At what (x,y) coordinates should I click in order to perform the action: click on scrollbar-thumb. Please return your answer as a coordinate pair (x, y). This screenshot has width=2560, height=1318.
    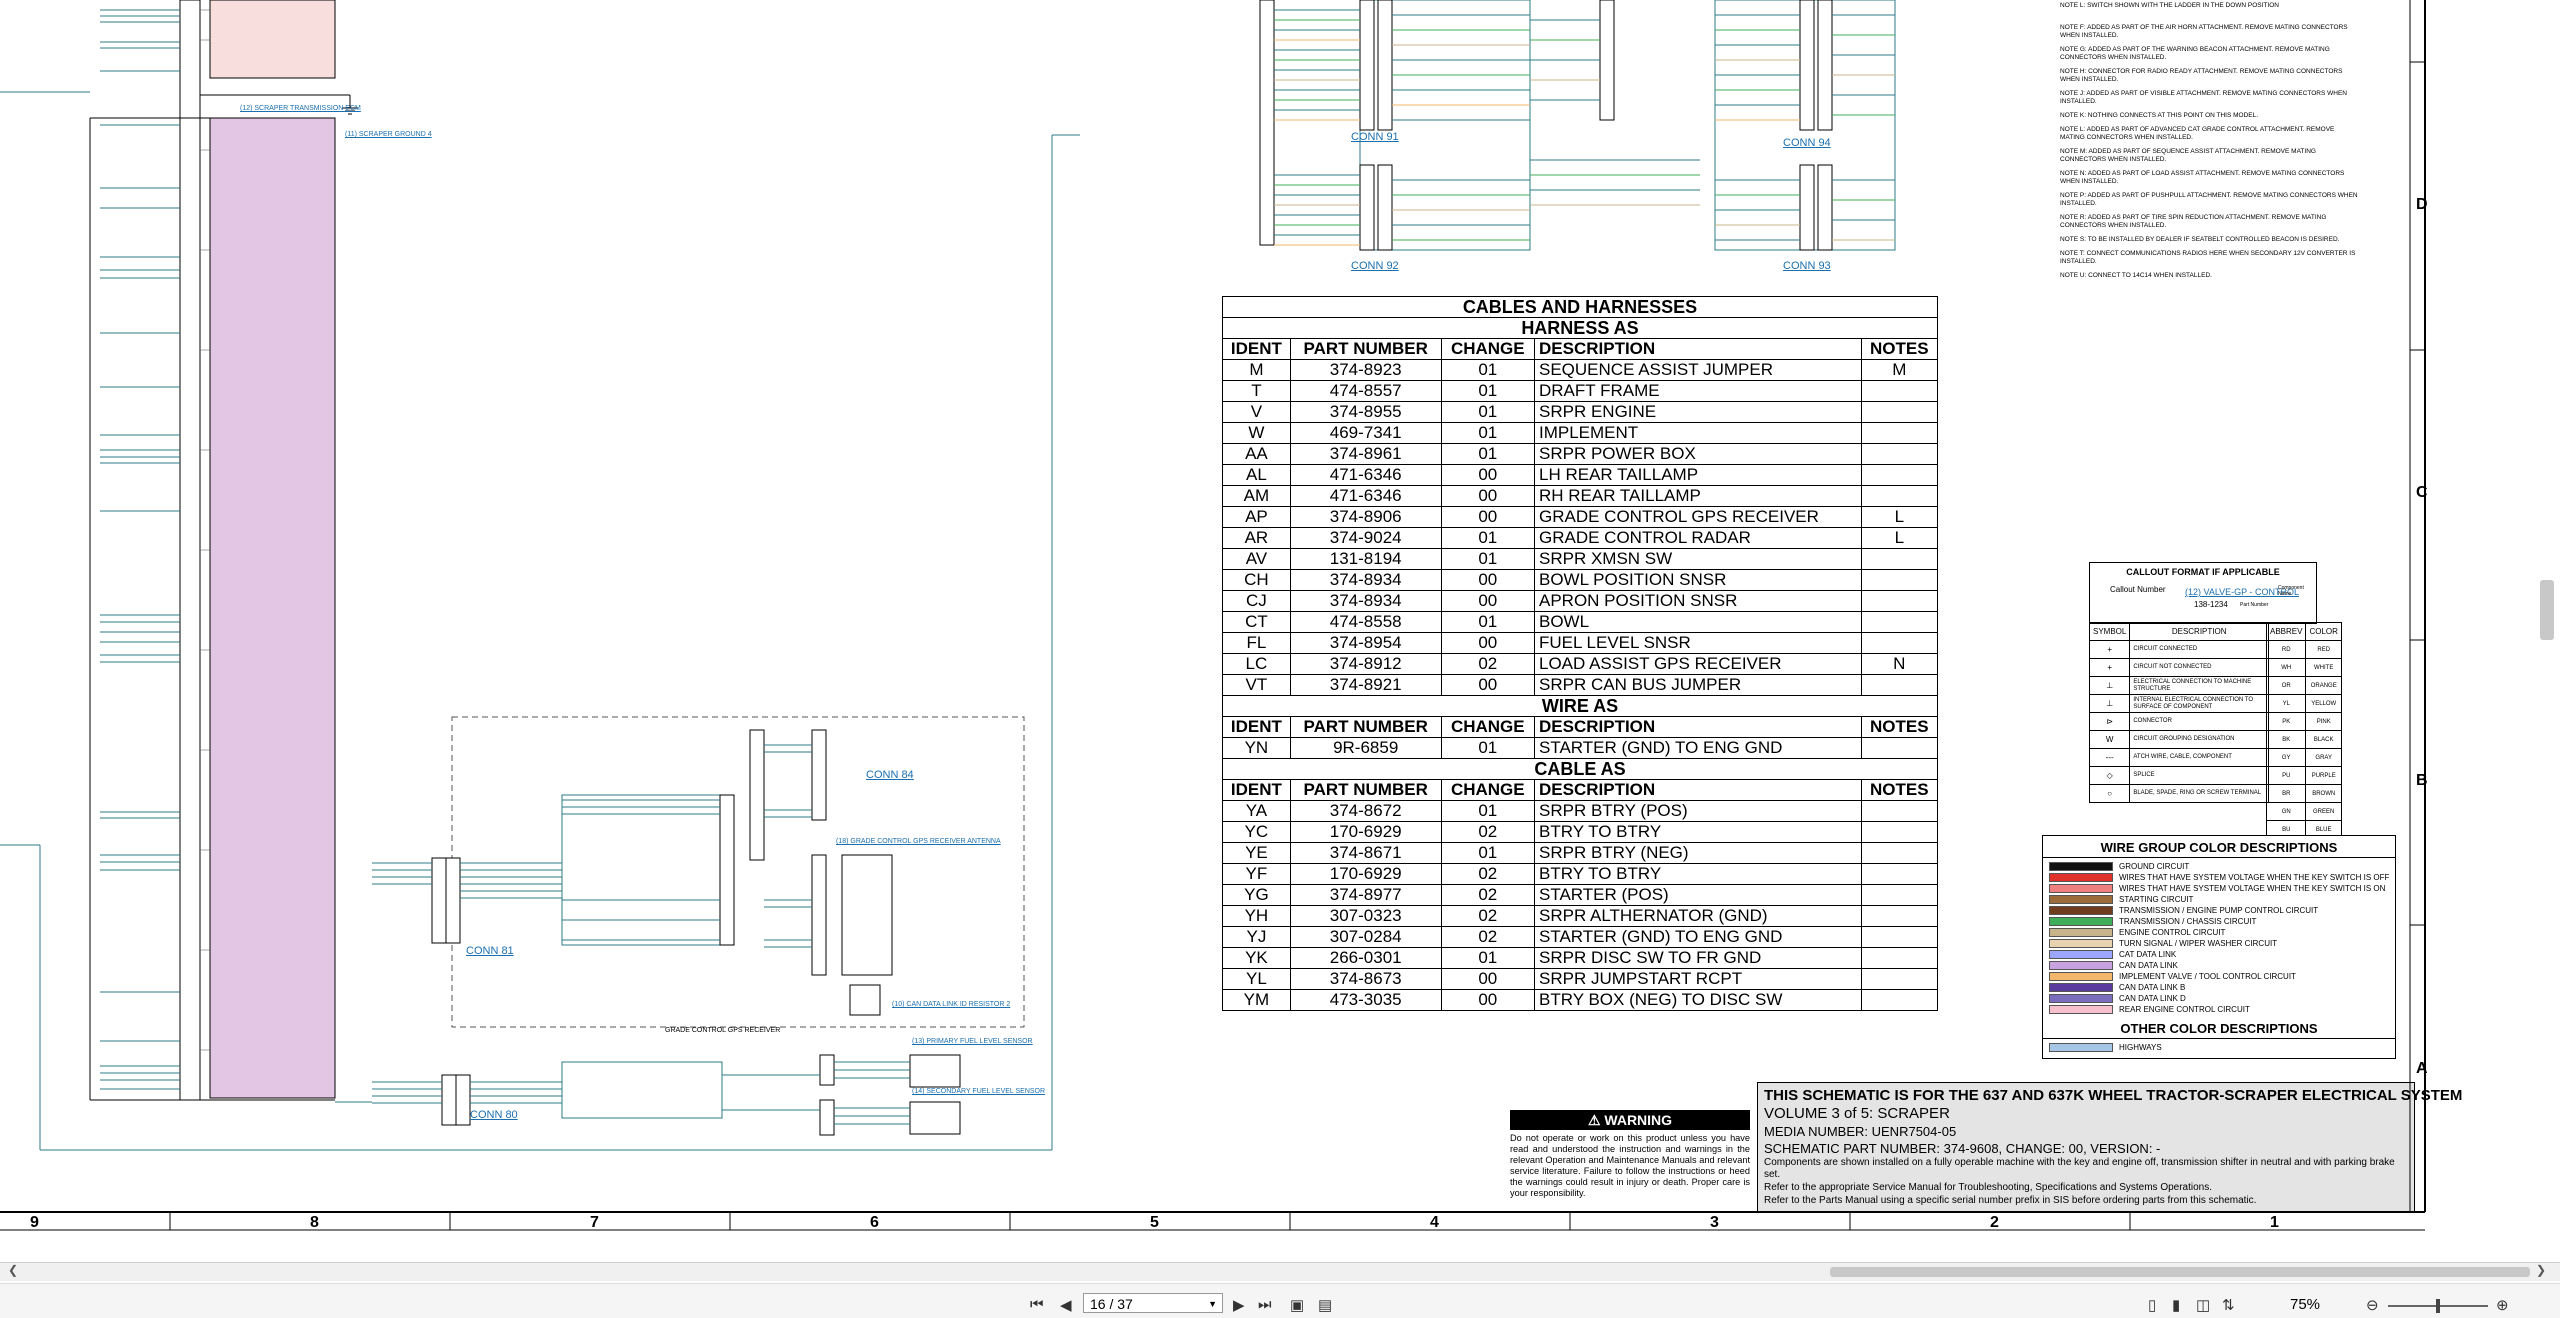
    Looking at the image, I should click on (2180, 1272).